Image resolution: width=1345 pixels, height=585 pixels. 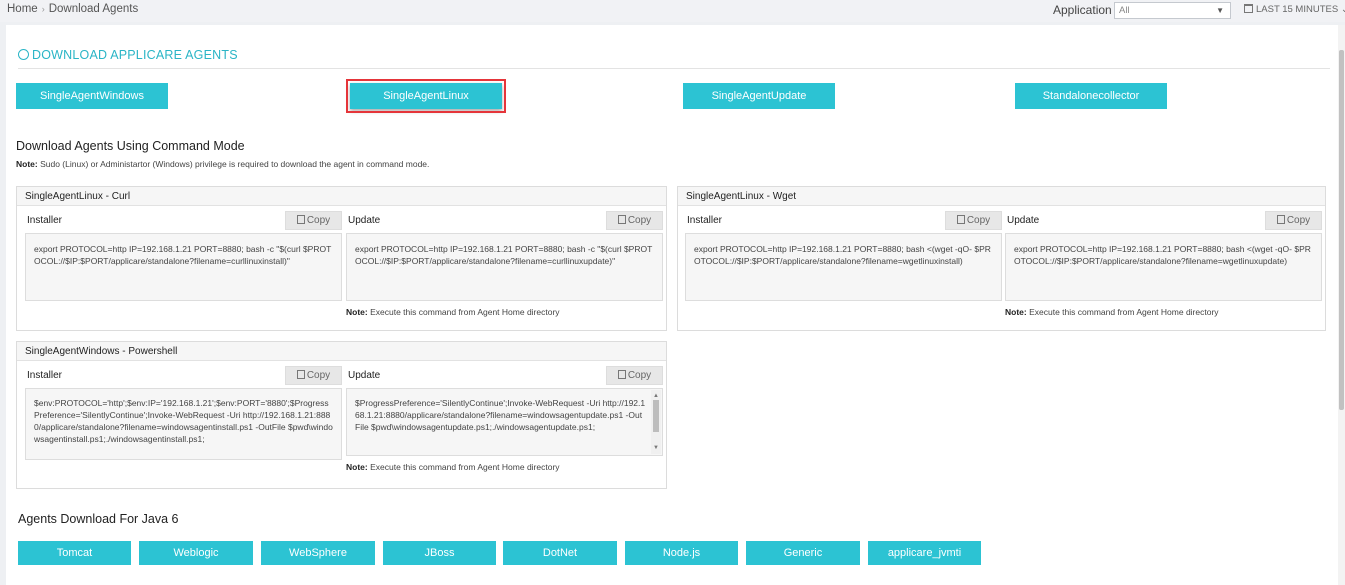 I want to click on time-range-picker: LAST 15 MINUTES ⌄, so click(x=1294, y=9).